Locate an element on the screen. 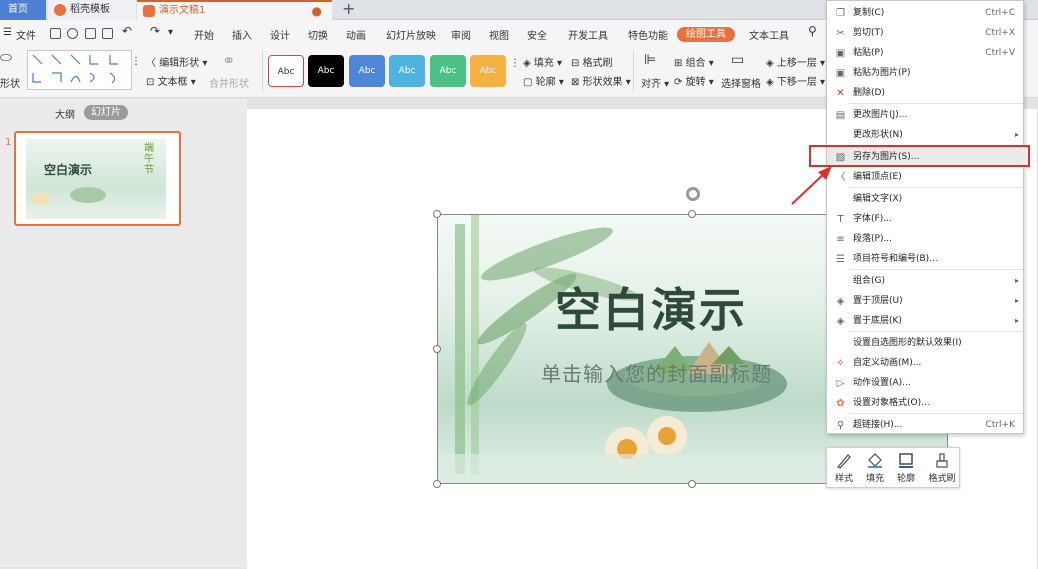 The width and height of the screenshot is (1038, 569). paragraph-icon: ≡ is located at coordinates (840, 239).